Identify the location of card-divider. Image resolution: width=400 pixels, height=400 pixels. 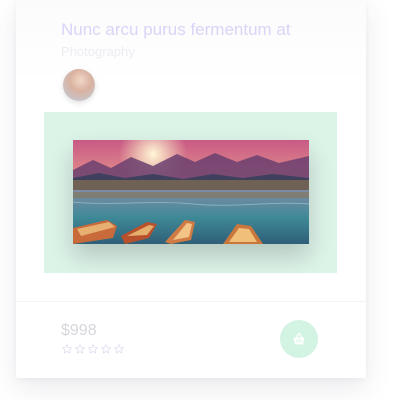
(191, 301).